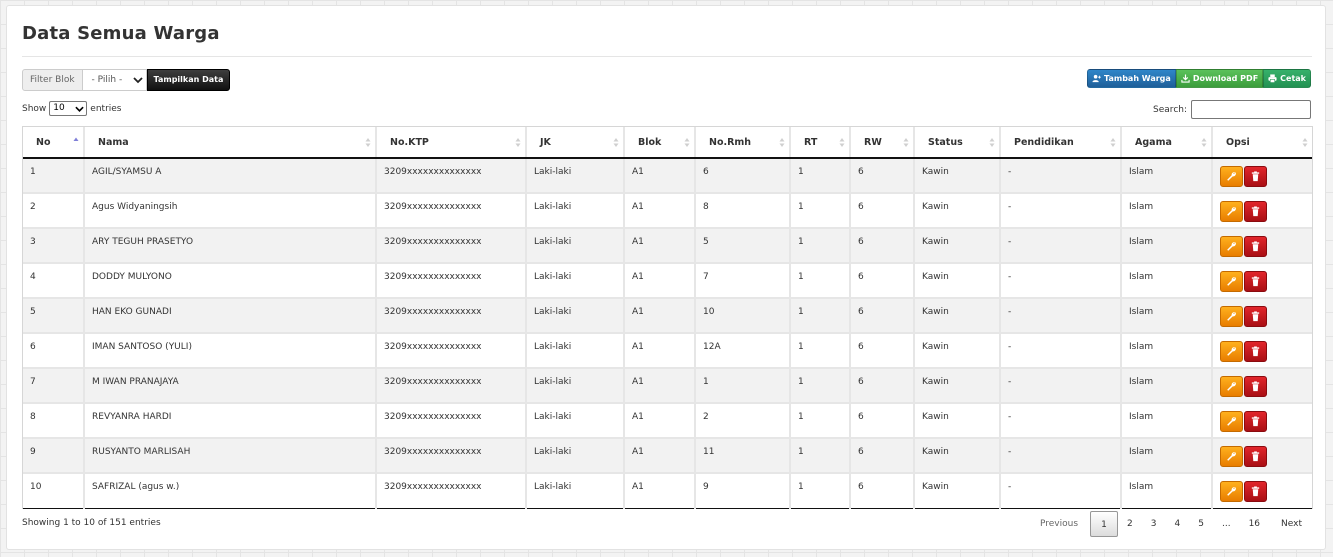 This screenshot has width=1333, height=557. Describe the element at coordinates (819, 143) in the screenshot. I see `column-header-rt: RT` at that location.